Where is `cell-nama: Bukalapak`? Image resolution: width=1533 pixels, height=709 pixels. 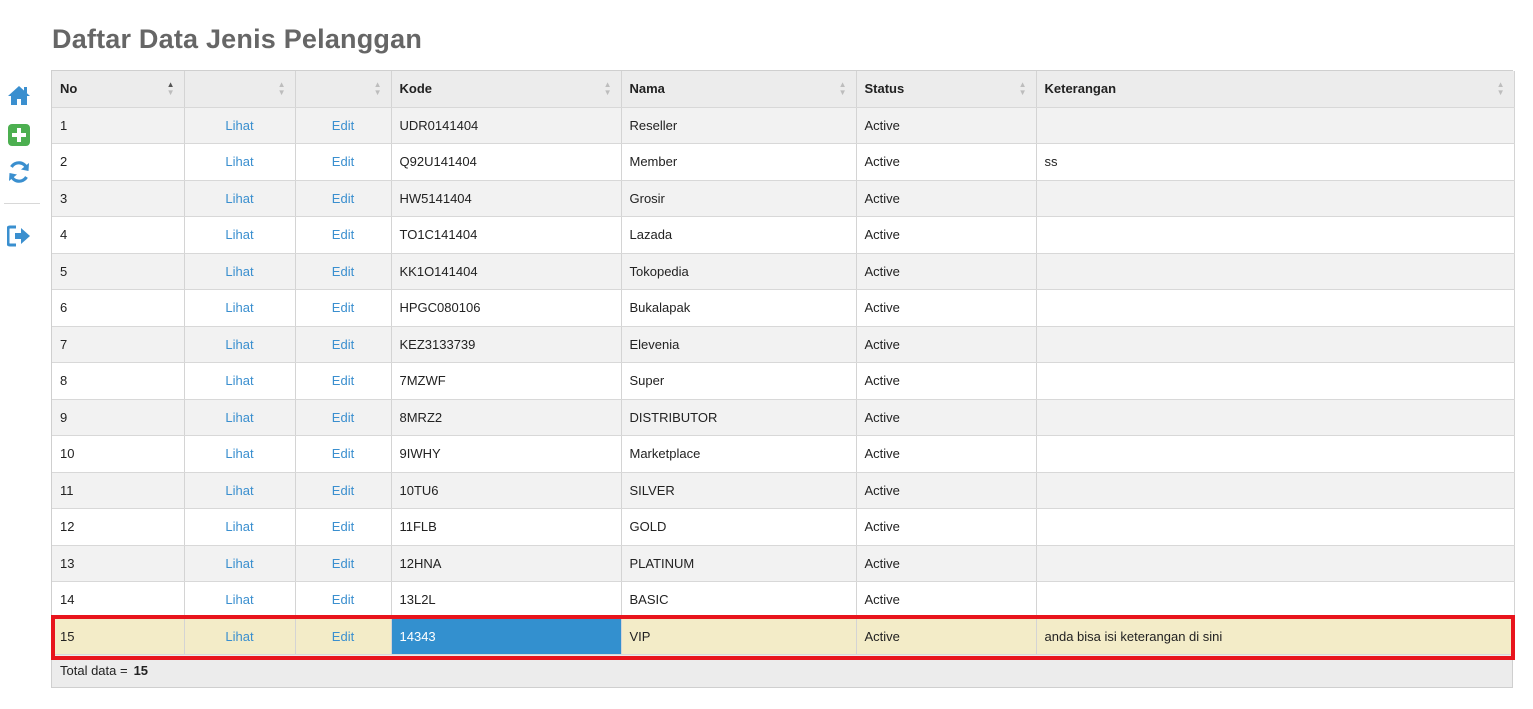 cell-nama: Bukalapak is located at coordinates (739, 308).